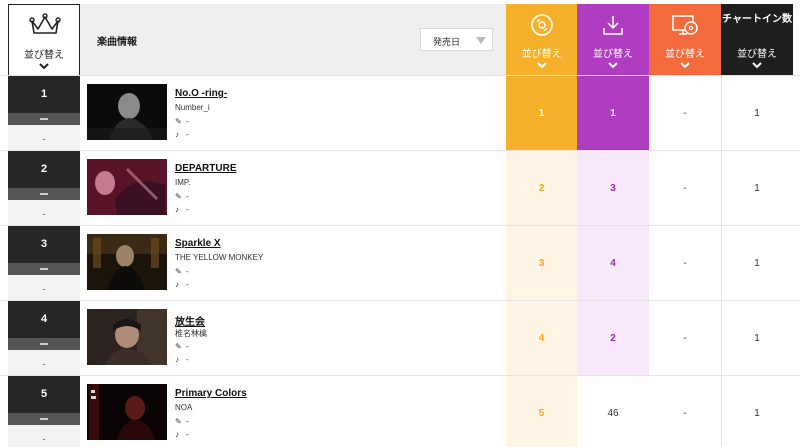 The image size is (800, 447). What do you see at coordinates (541, 411) in the screenshot?
I see `streaming-rank: 5` at bounding box center [541, 411].